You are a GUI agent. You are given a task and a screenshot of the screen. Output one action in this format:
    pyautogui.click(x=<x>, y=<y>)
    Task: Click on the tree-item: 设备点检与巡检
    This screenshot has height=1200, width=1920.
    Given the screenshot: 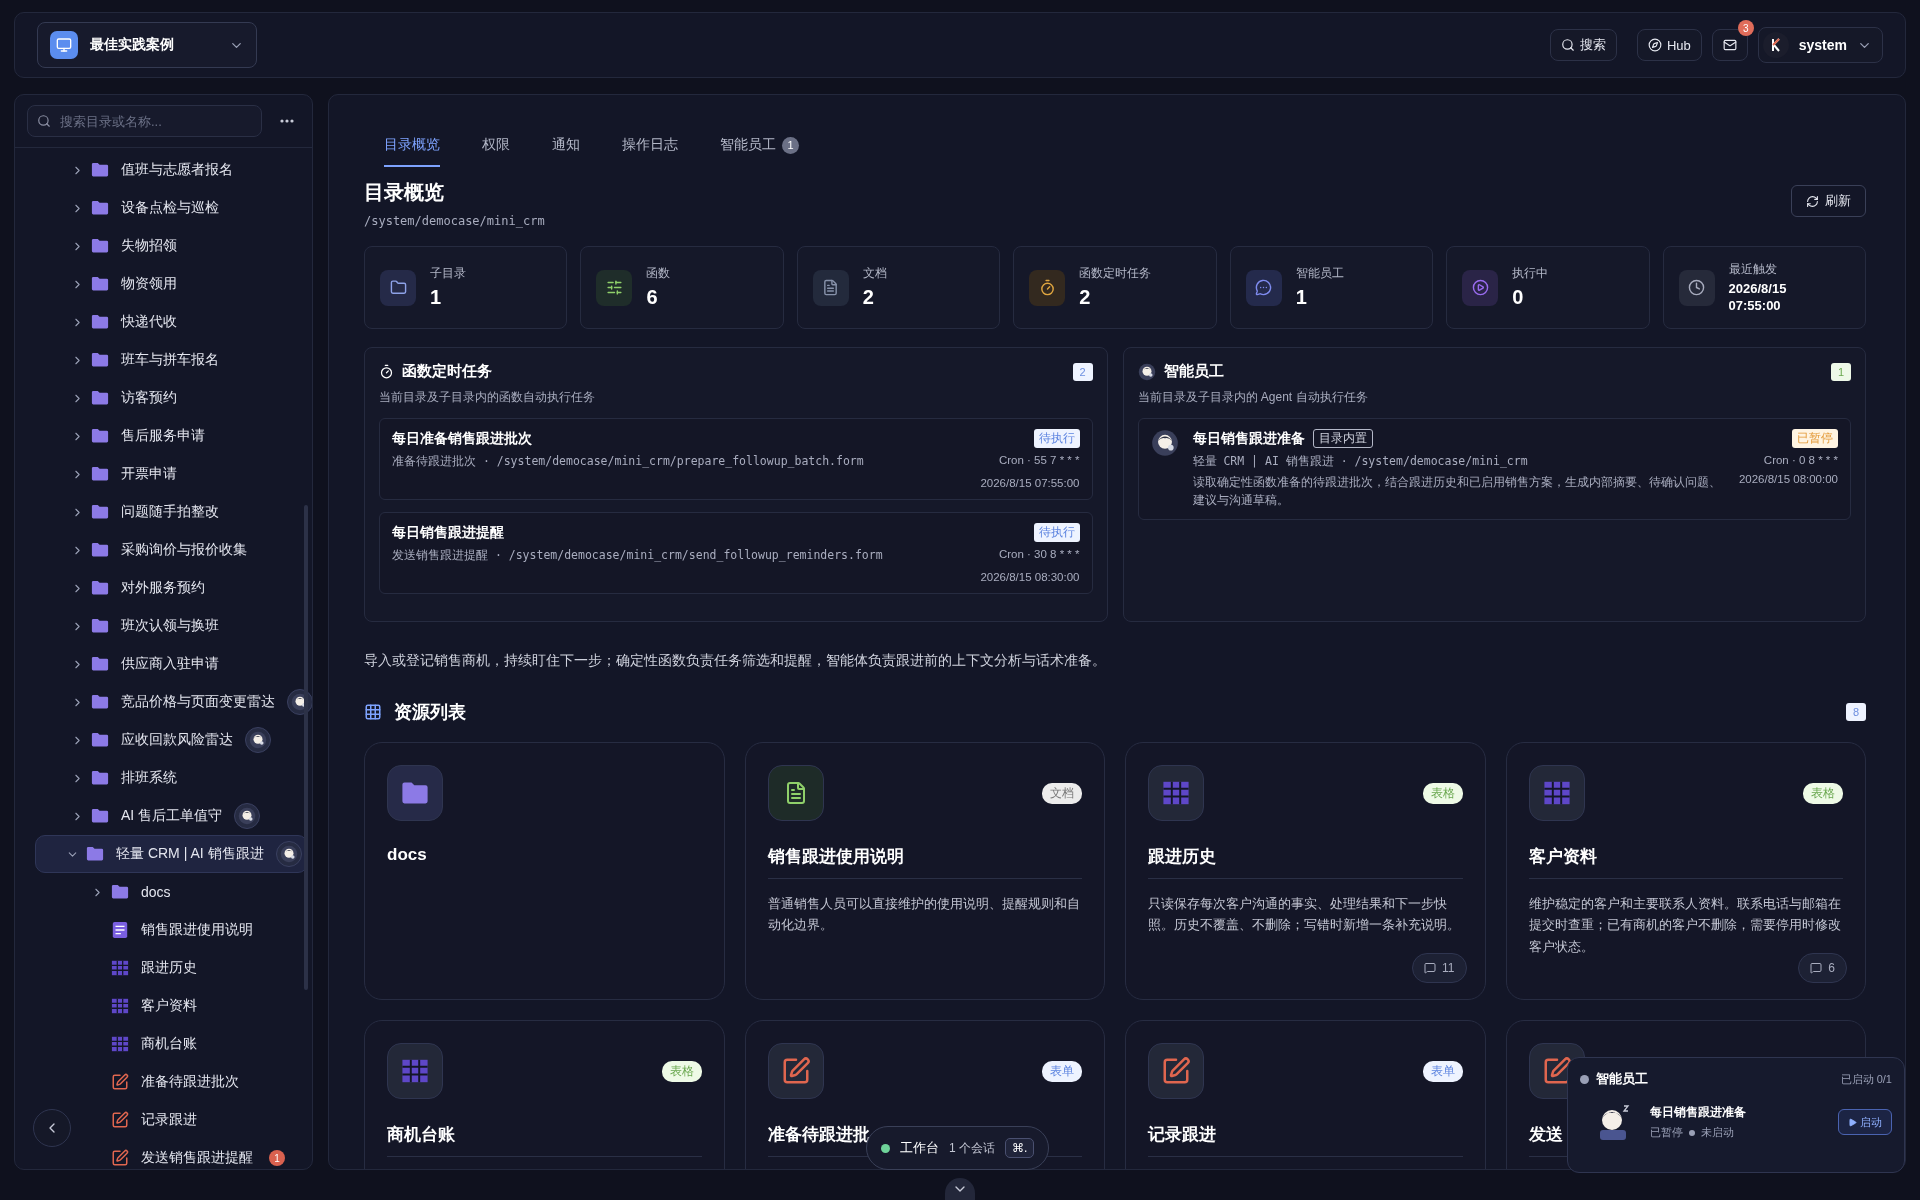 What is the action you would take?
    pyautogui.click(x=147, y=208)
    